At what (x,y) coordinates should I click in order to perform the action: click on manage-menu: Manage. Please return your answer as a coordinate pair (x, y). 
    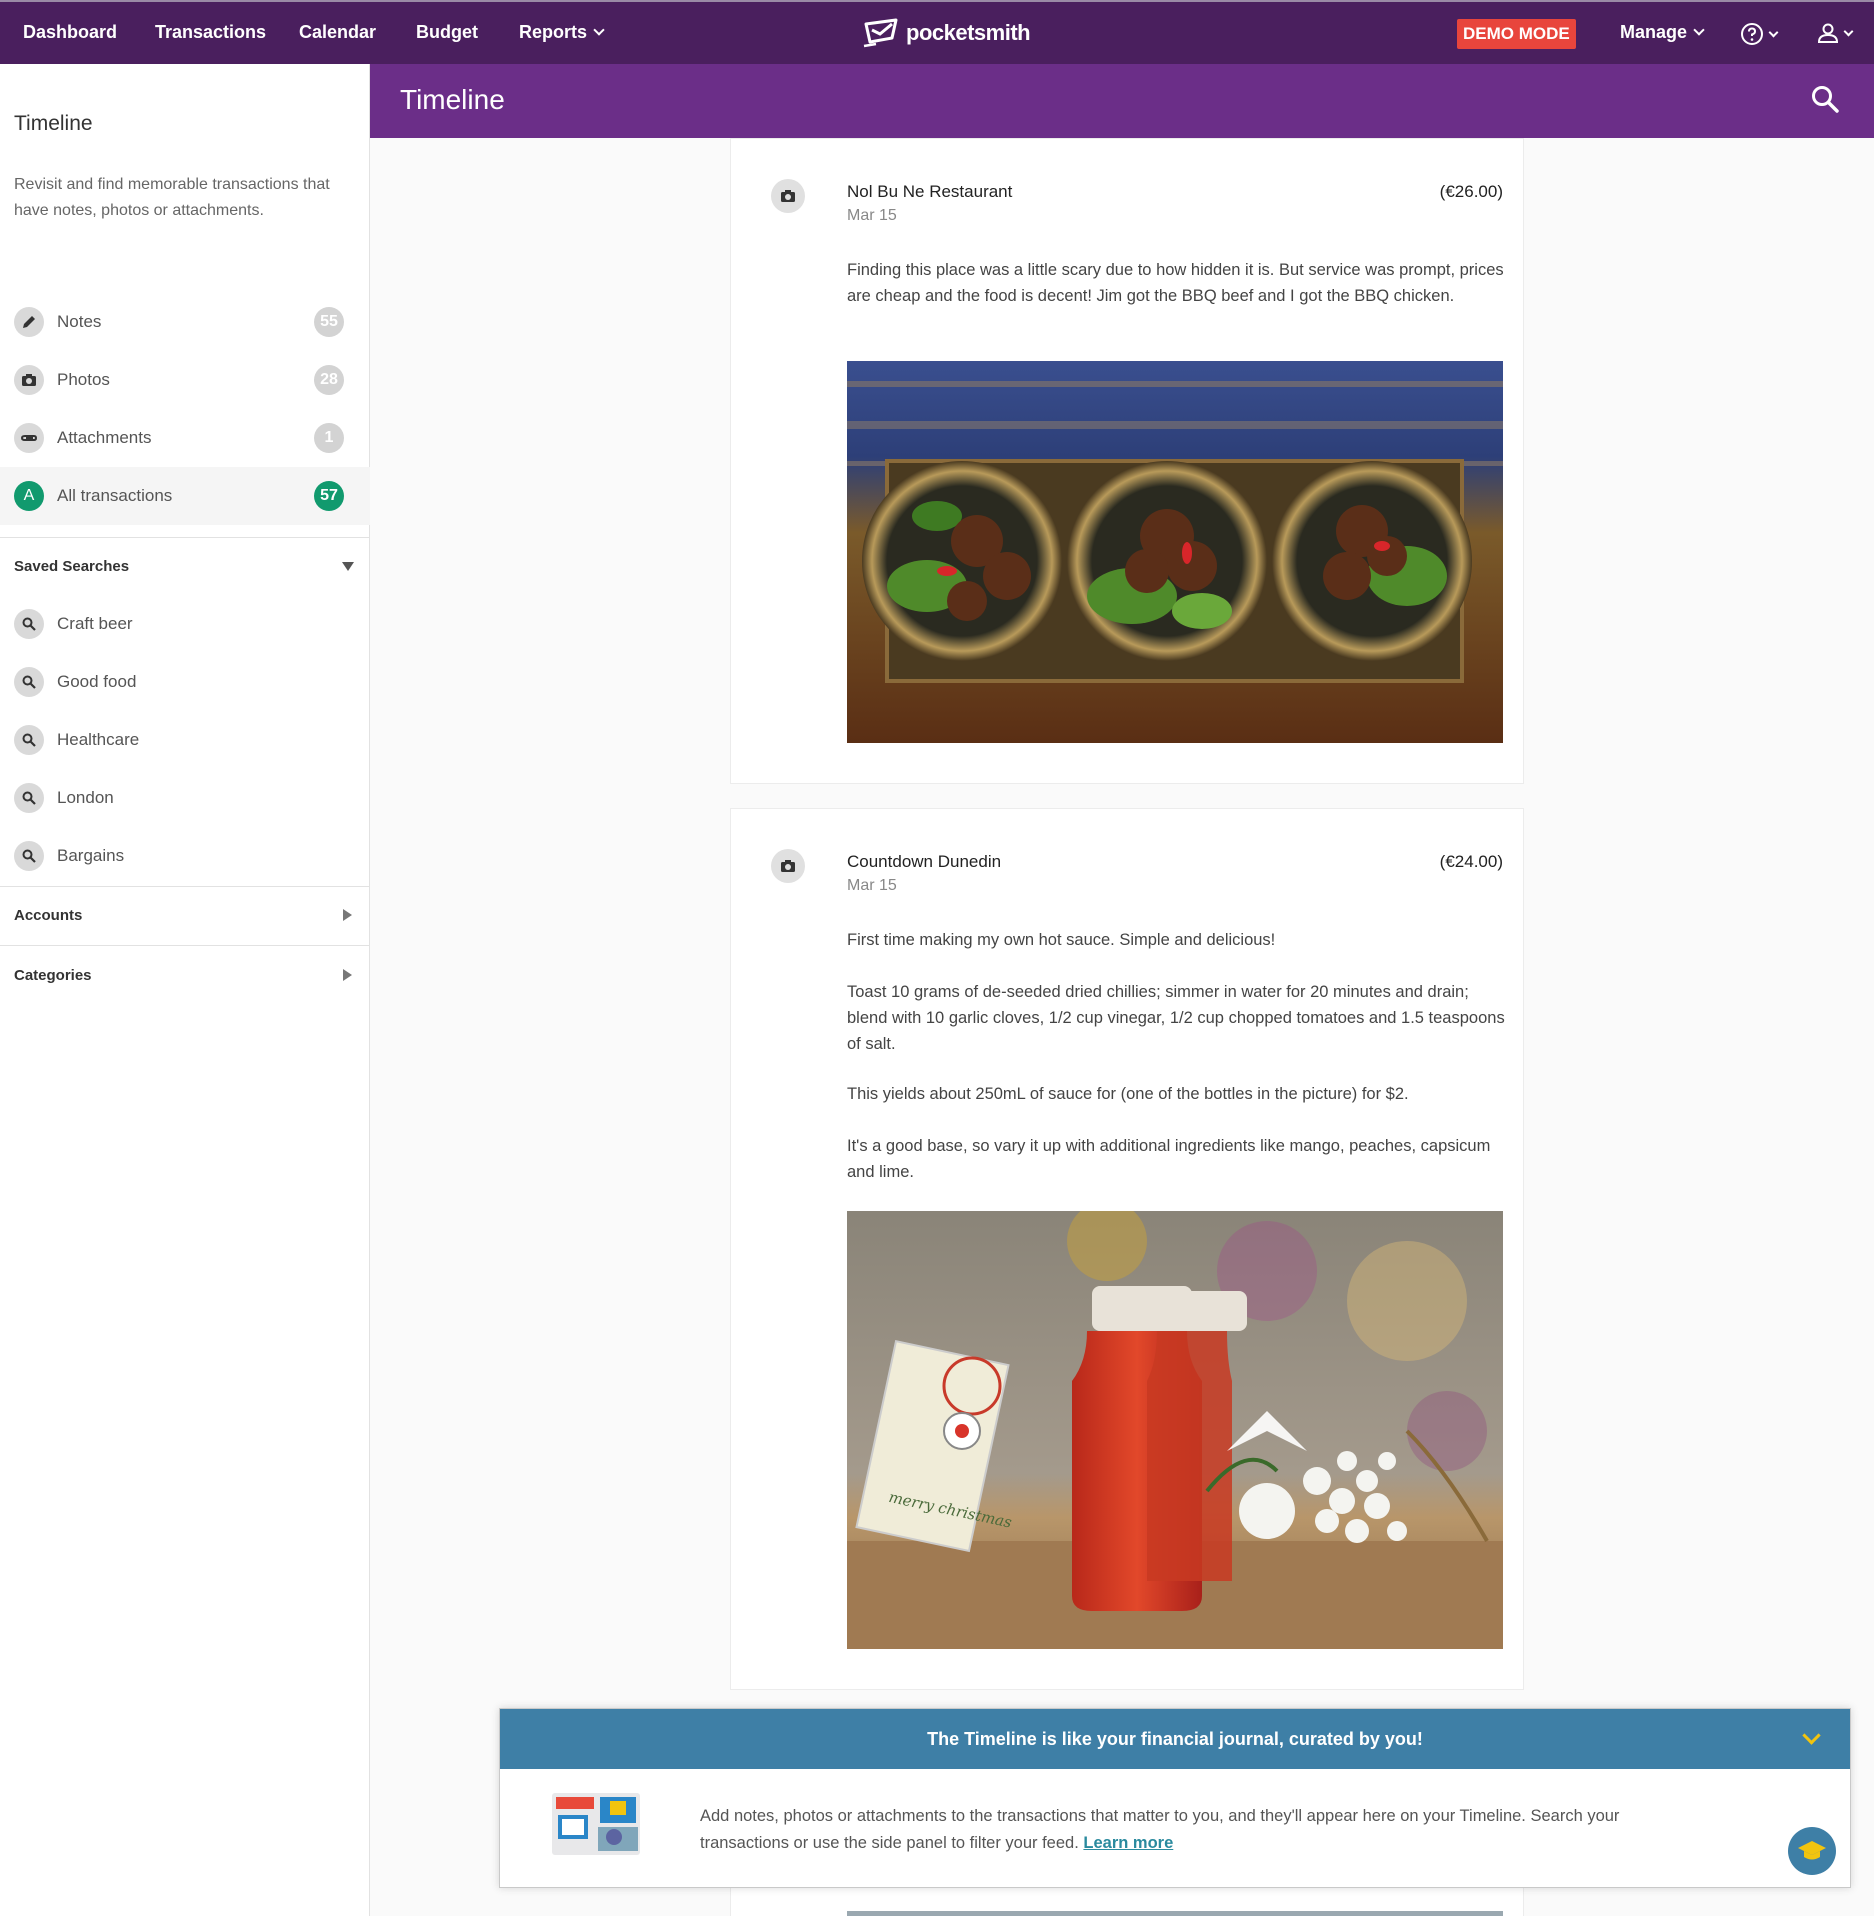
    Looking at the image, I should click on (1662, 32).